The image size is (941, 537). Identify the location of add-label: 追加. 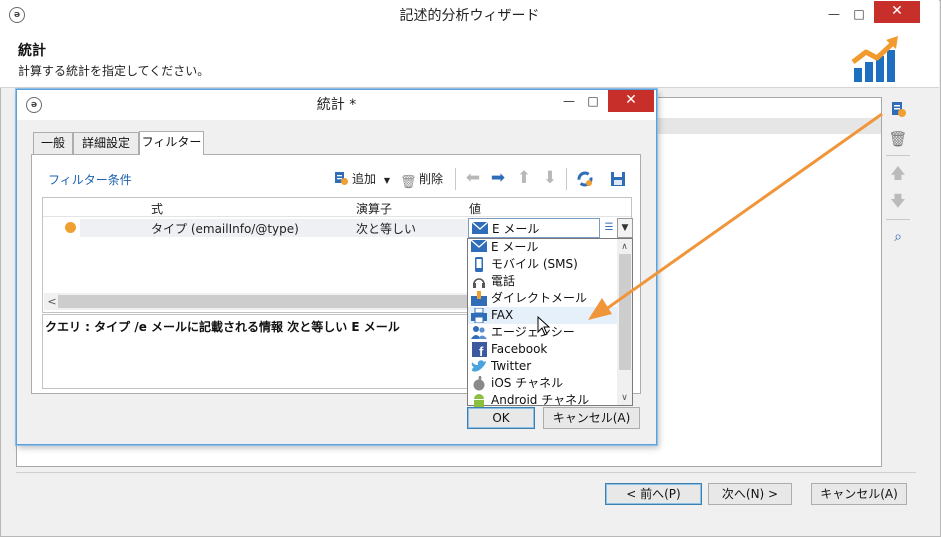
(364, 179).